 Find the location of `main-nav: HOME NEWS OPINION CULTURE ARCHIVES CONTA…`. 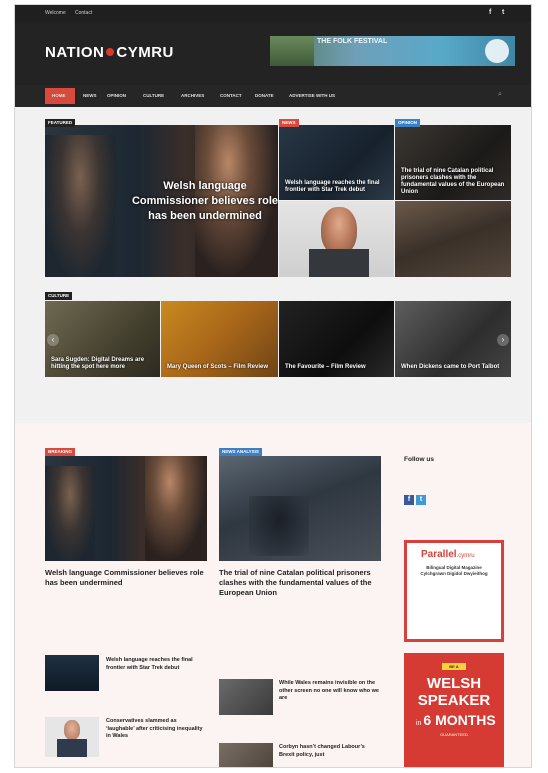

main-nav: HOME NEWS OPINION CULTURE ARCHIVES CONTA… is located at coordinates (273, 96).